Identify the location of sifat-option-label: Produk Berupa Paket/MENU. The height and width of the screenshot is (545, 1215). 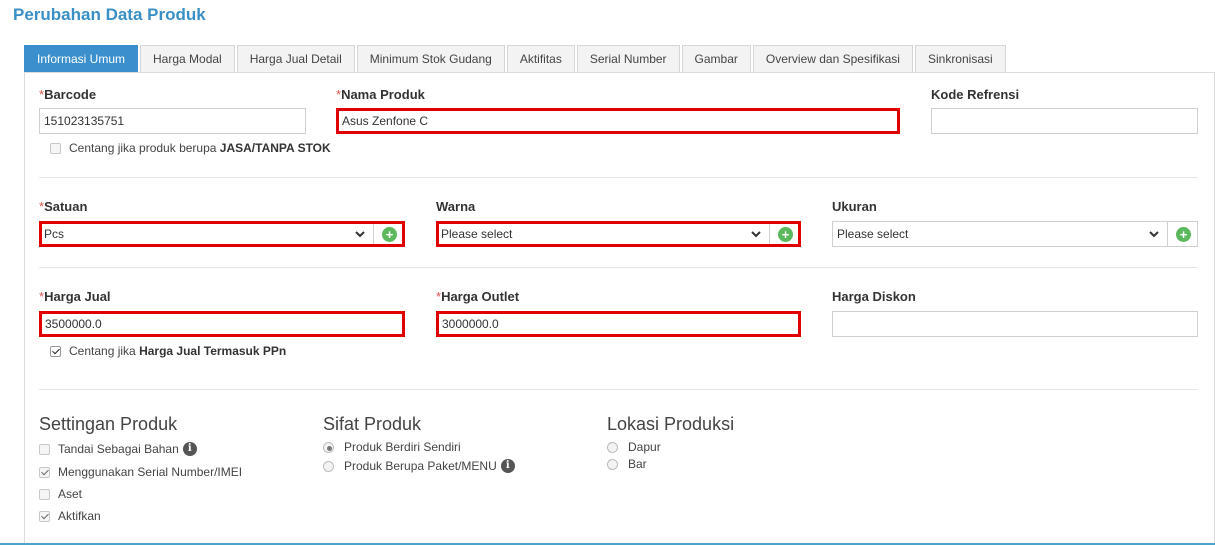
(420, 466).